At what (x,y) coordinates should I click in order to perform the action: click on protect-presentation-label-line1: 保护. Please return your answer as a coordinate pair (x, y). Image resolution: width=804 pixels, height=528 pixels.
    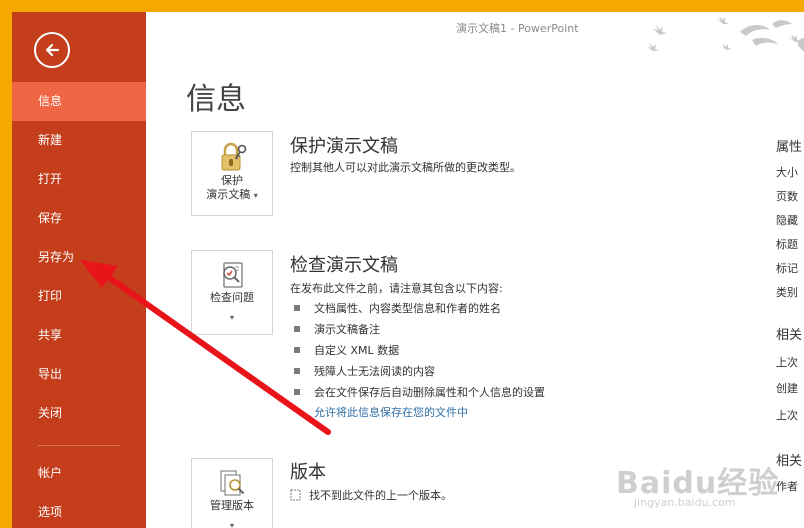
    Looking at the image, I should click on (232, 180).